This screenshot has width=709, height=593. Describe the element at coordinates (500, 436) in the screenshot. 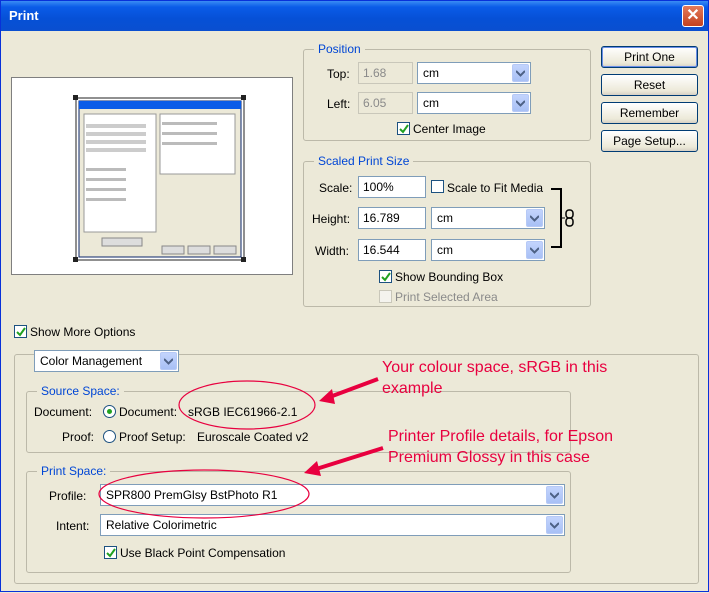

I see `printer-profile-annotation-line1: Printer Profile details, for Epson` at that location.